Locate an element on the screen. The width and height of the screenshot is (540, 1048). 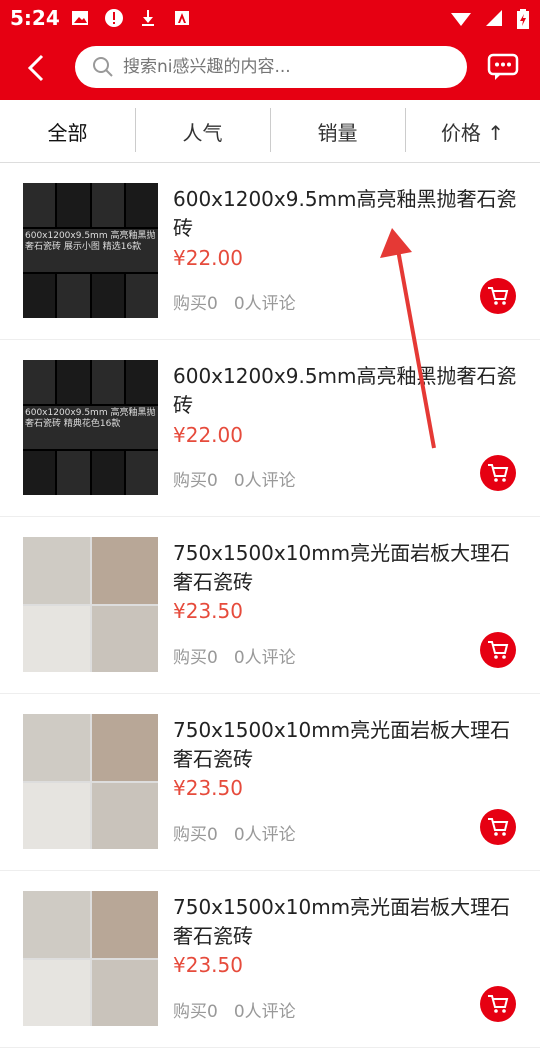
wifi-icon is located at coordinates (461, 21).